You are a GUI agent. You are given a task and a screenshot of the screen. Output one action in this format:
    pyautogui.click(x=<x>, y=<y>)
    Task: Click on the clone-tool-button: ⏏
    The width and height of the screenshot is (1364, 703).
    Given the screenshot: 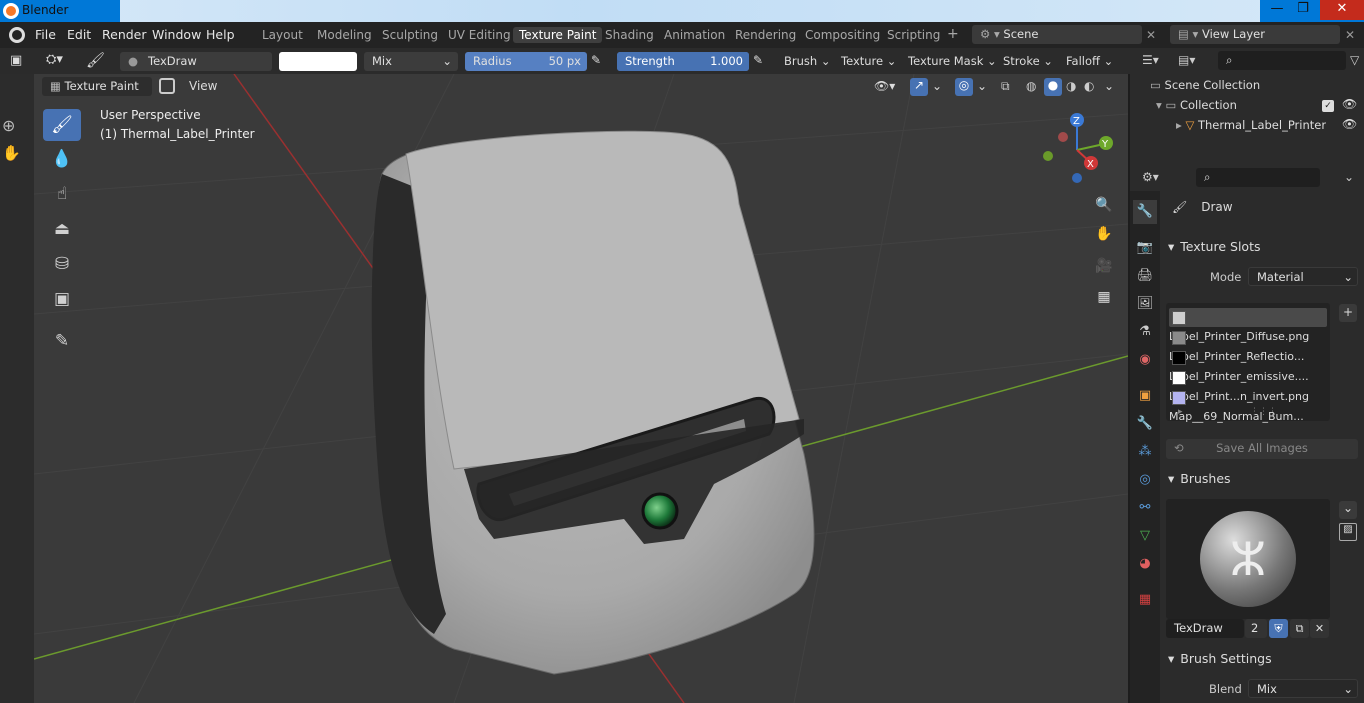 What is the action you would take?
    pyautogui.click(x=62, y=229)
    